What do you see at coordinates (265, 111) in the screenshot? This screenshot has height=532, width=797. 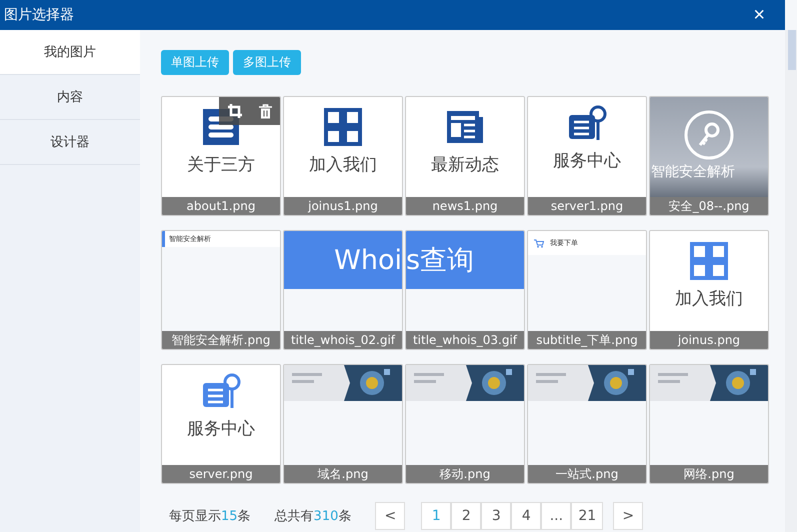 I see `trash-icon` at bounding box center [265, 111].